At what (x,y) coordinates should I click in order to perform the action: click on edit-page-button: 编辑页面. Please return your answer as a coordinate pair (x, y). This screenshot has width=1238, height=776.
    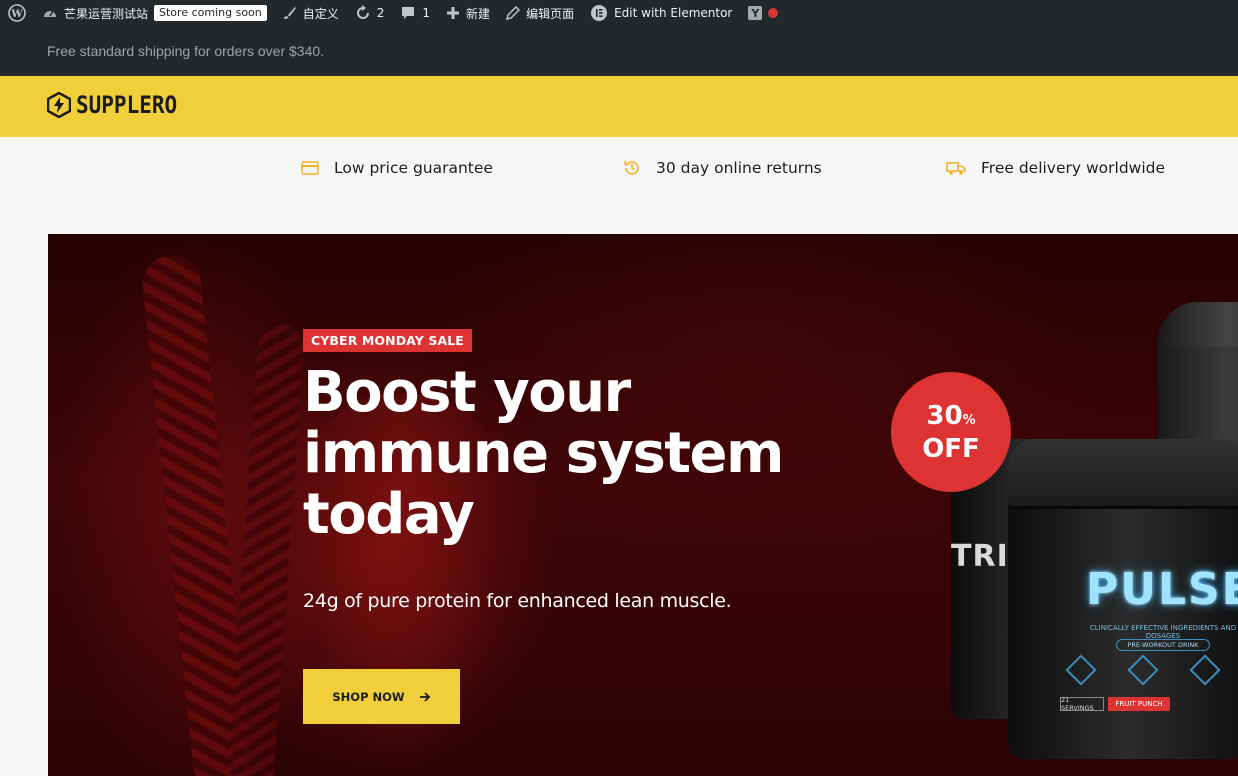
    Looking at the image, I should click on (540, 13).